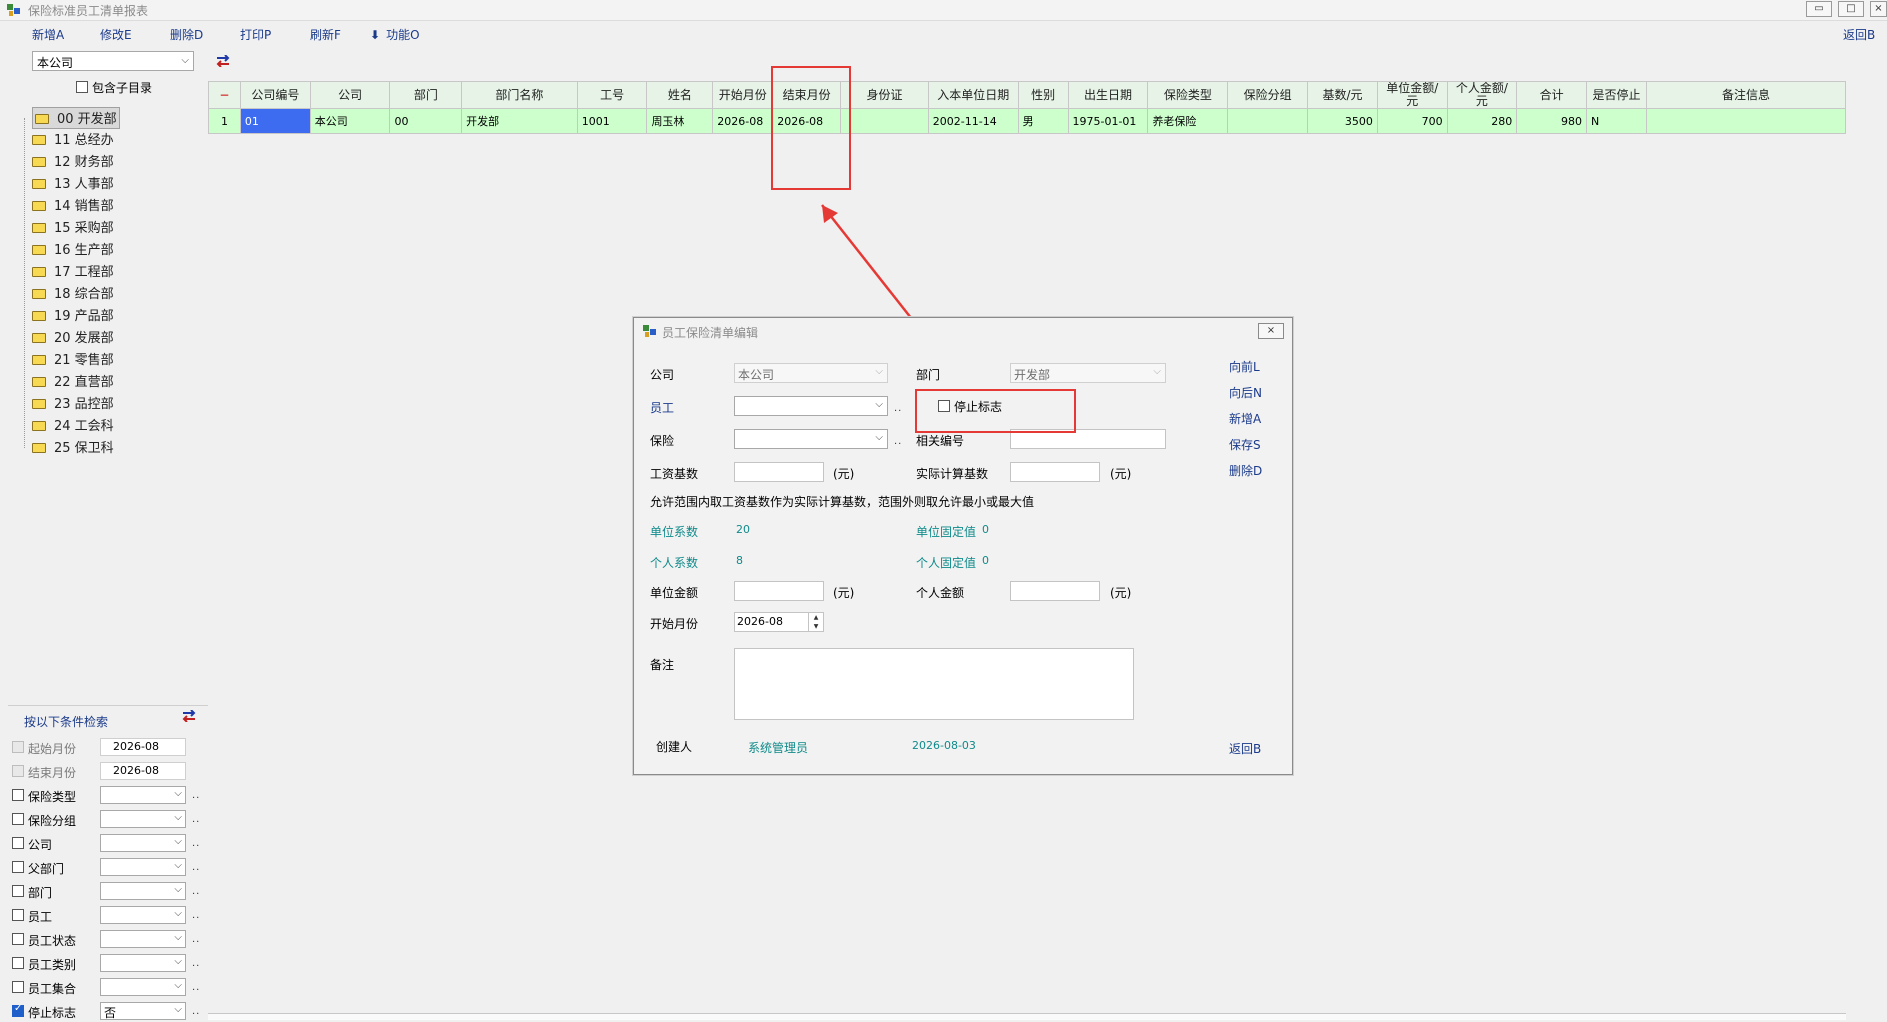  What do you see at coordinates (1188, 121) in the screenshot?
I see `table-cell: 养老保险` at bounding box center [1188, 121].